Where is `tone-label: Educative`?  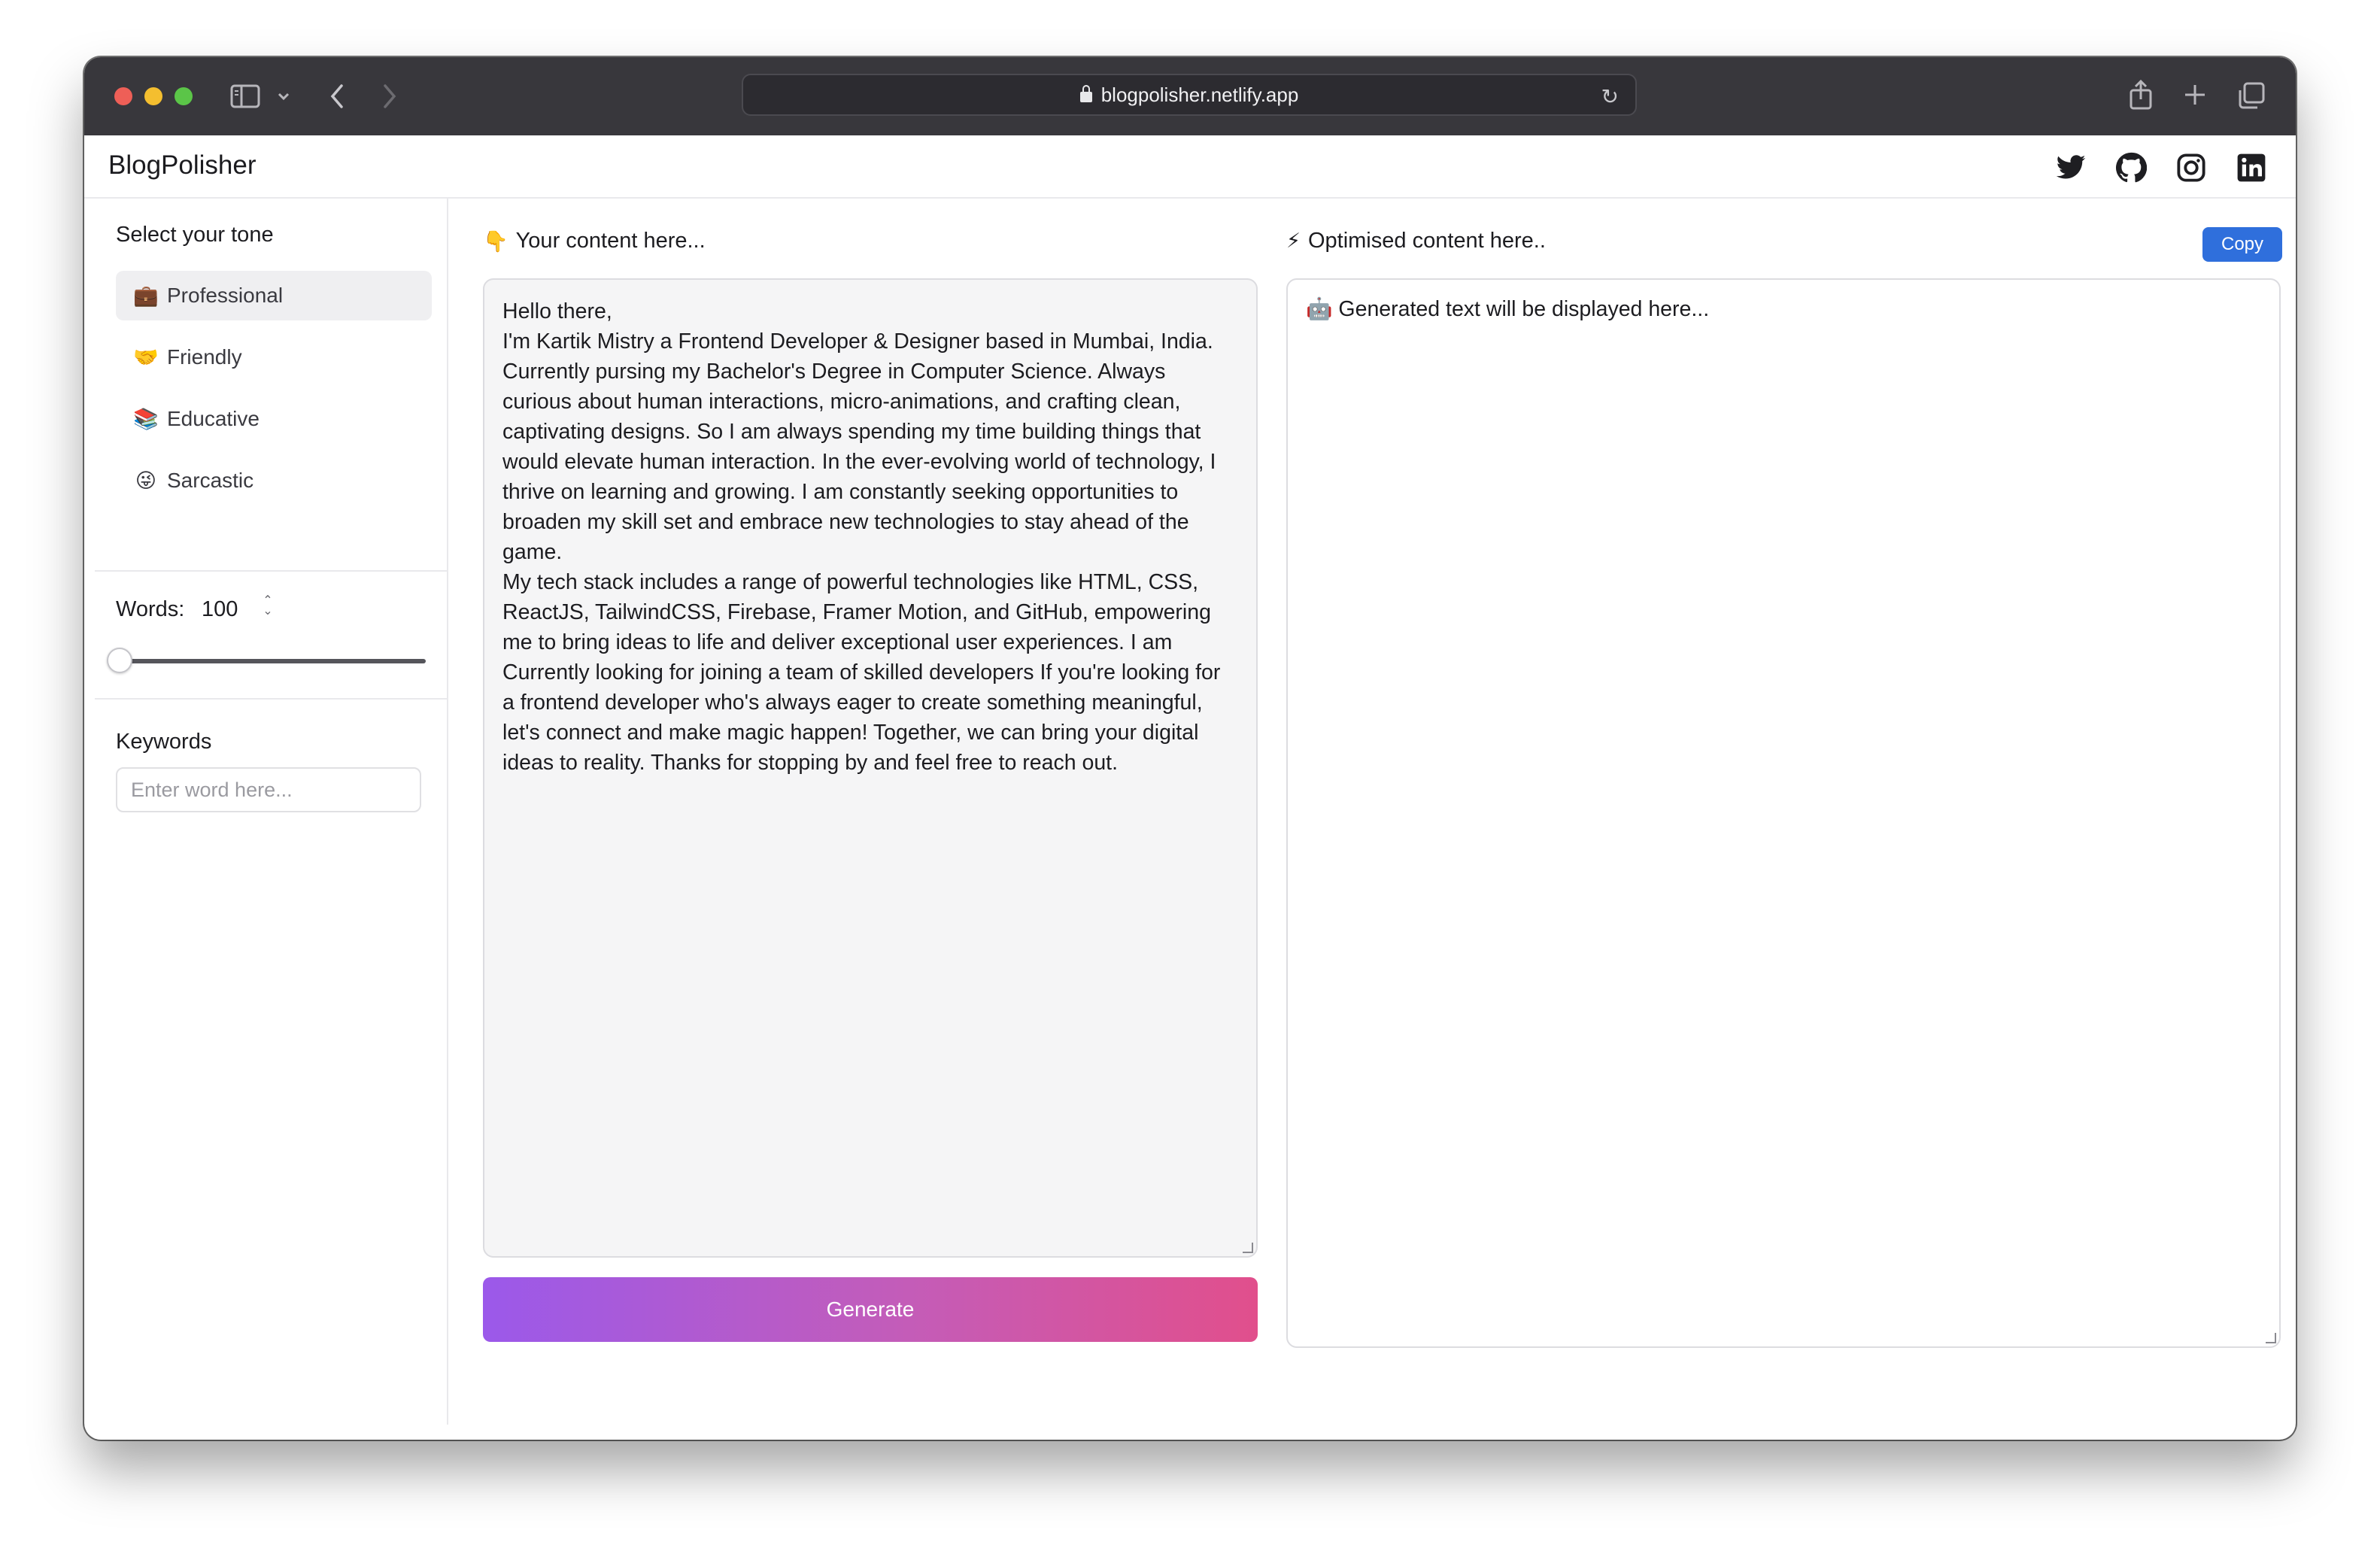
tone-label: Educative is located at coordinates (213, 419).